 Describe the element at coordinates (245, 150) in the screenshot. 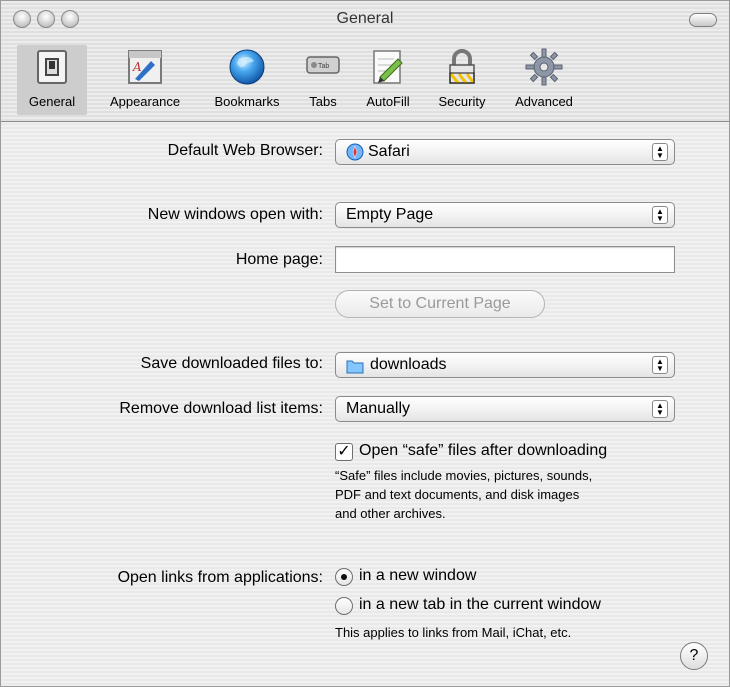

I see `default-browser-label: Default Web Browser:` at that location.